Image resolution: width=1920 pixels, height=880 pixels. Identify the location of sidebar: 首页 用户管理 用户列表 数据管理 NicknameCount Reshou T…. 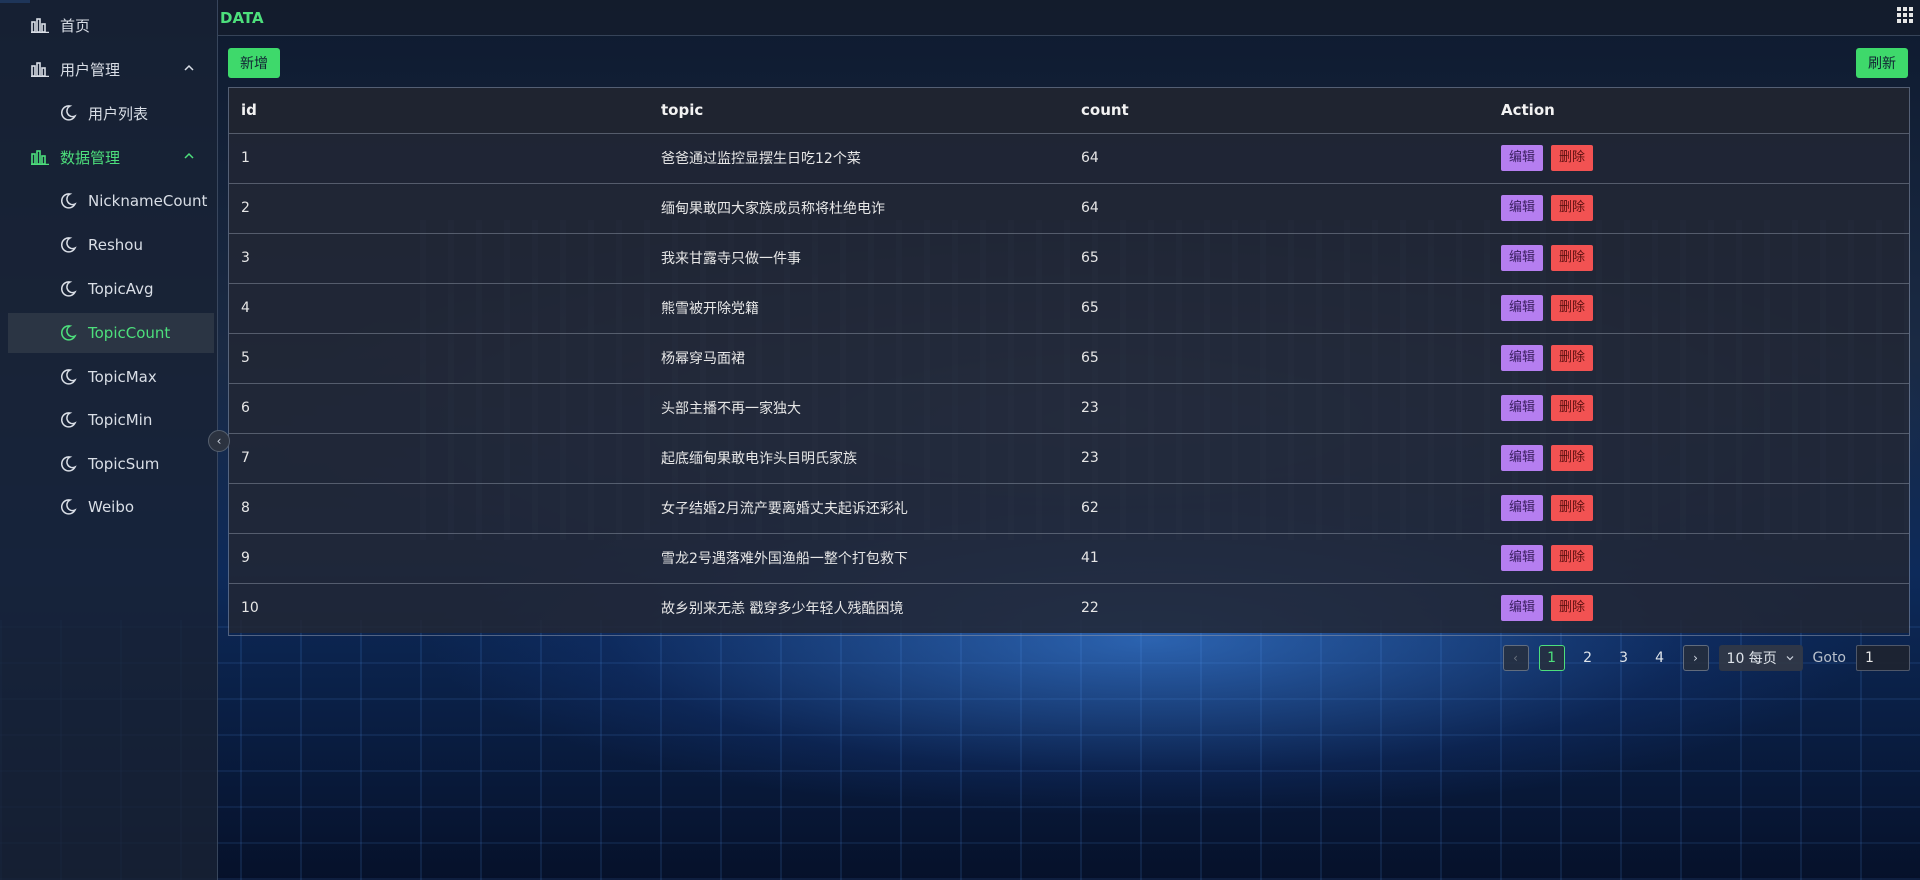
(109, 440).